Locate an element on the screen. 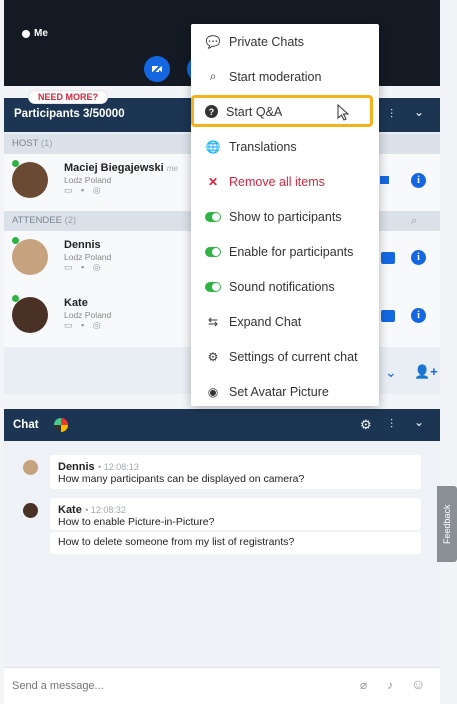 Image resolution: width=457 pixels, height=704 pixels. camera-off-button is located at coordinates (157, 69).